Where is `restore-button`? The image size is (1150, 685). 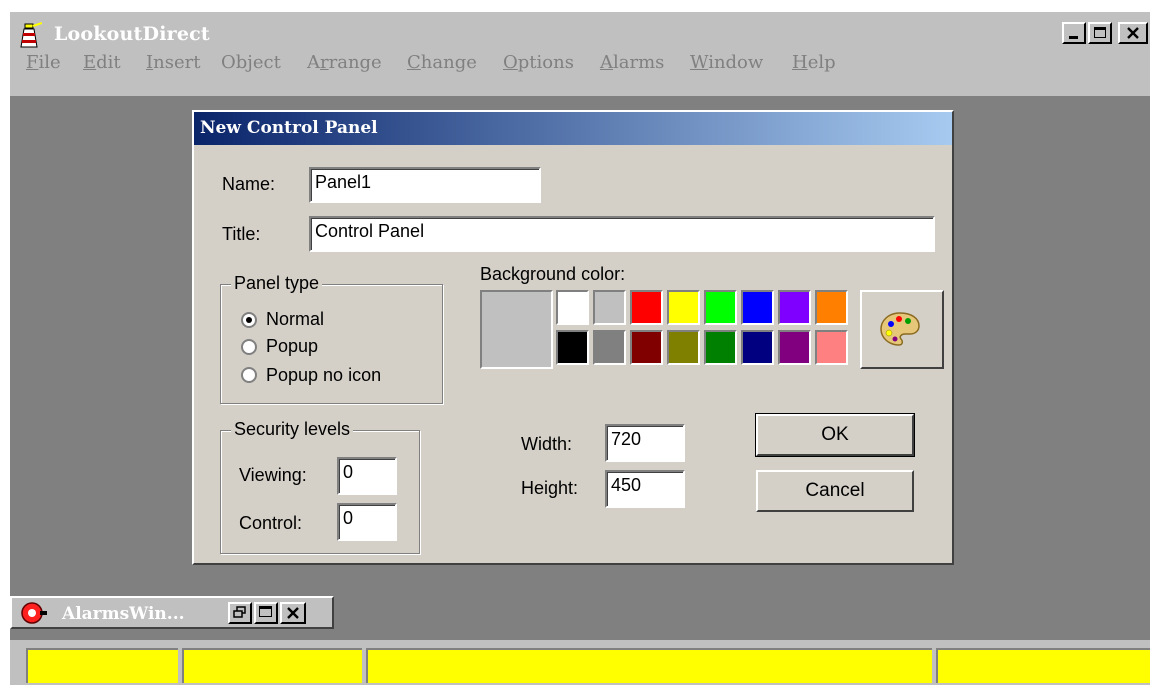
restore-button is located at coordinates (240, 613).